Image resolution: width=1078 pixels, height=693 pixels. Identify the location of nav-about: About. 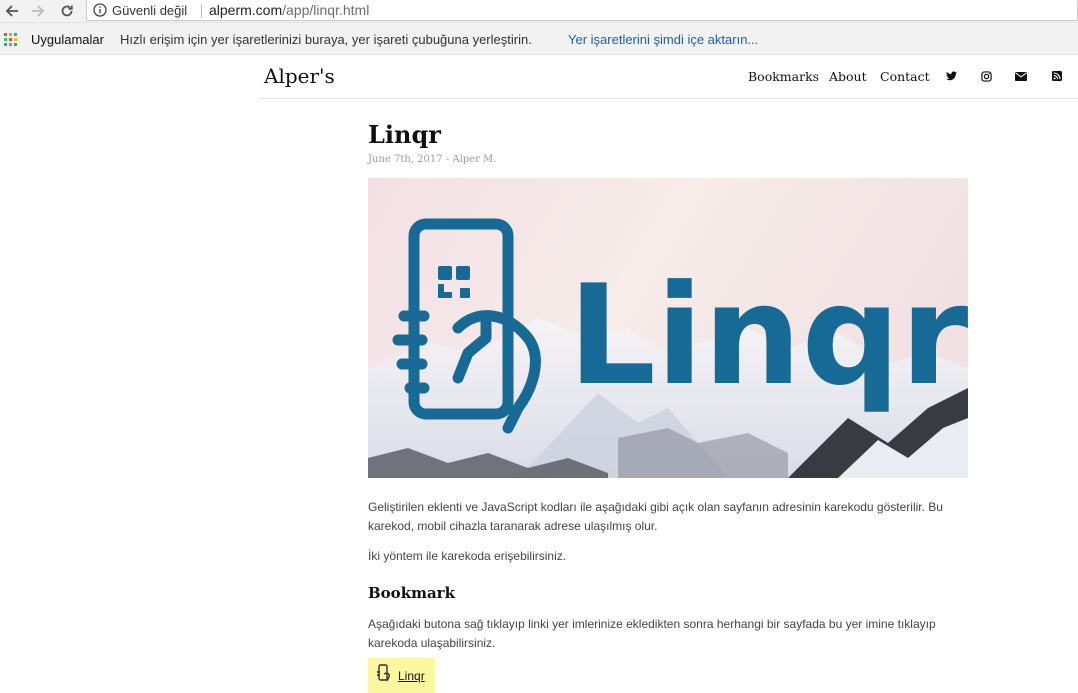
(848, 76).